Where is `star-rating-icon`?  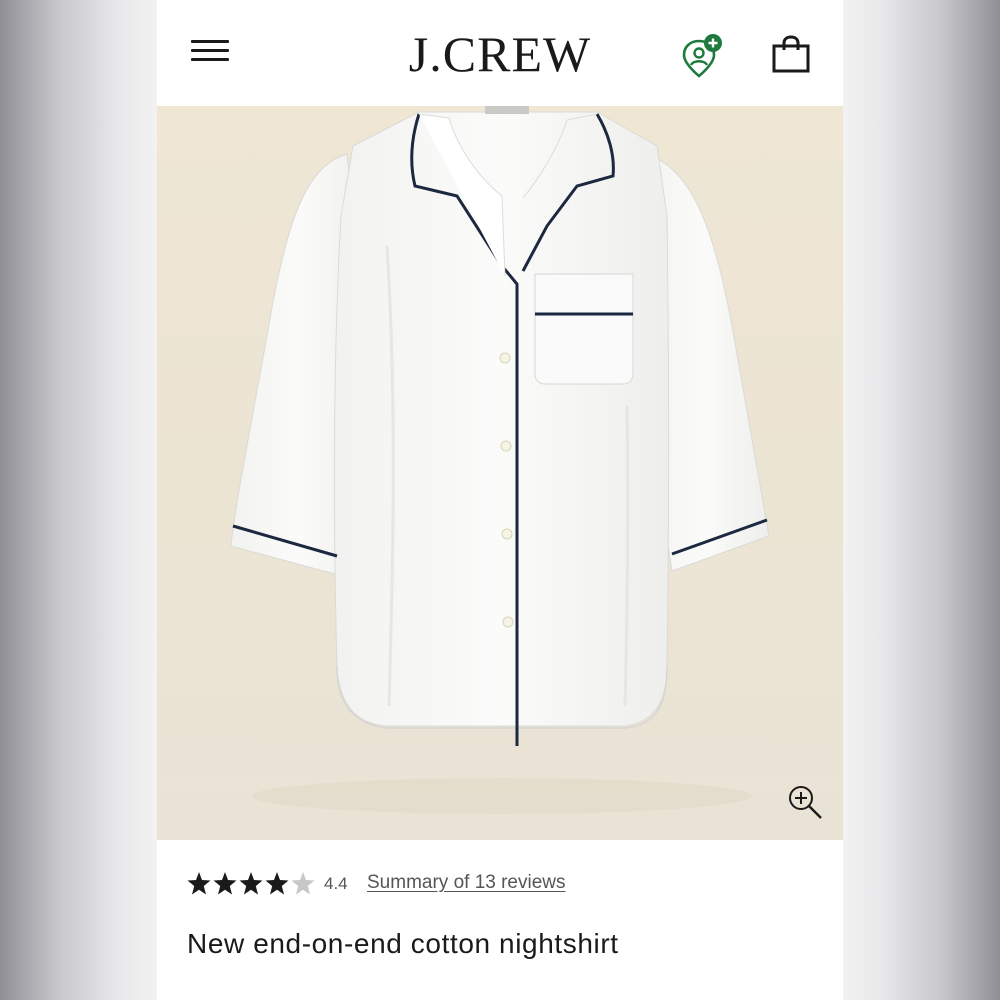
star-rating-icon is located at coordinates (251, 883).